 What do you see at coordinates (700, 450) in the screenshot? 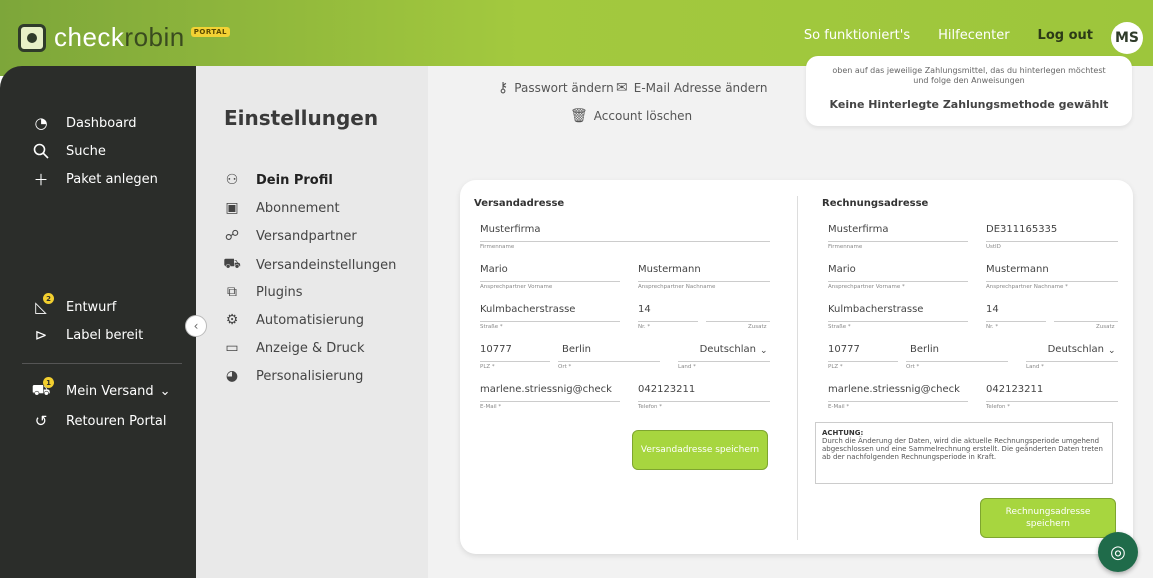
I see `save-shipping-address-button: Versandadresse speichern` at bounding box center [700, 450].